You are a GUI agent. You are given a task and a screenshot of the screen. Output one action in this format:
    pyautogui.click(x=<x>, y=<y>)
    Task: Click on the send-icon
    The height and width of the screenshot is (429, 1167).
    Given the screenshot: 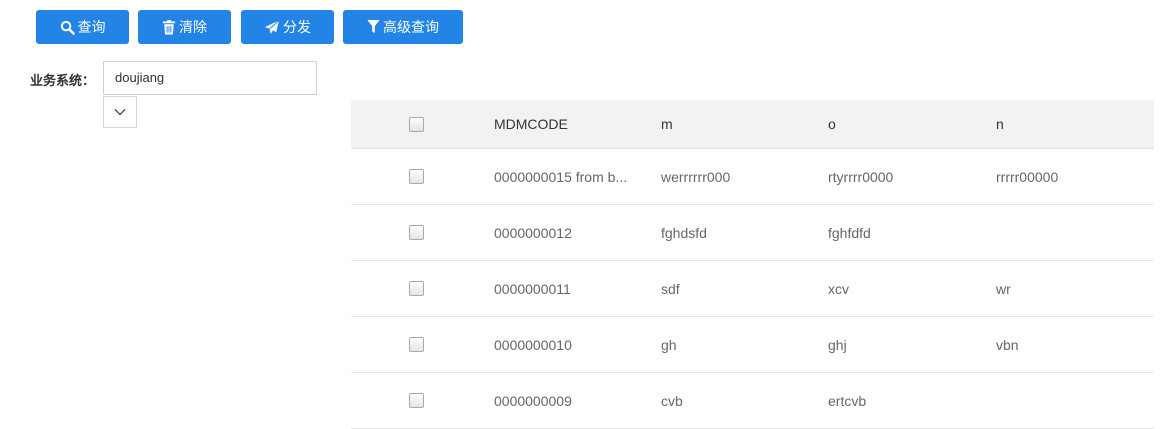 What is the action you would take?
    pyautogui.click(x=272, y=26)
    